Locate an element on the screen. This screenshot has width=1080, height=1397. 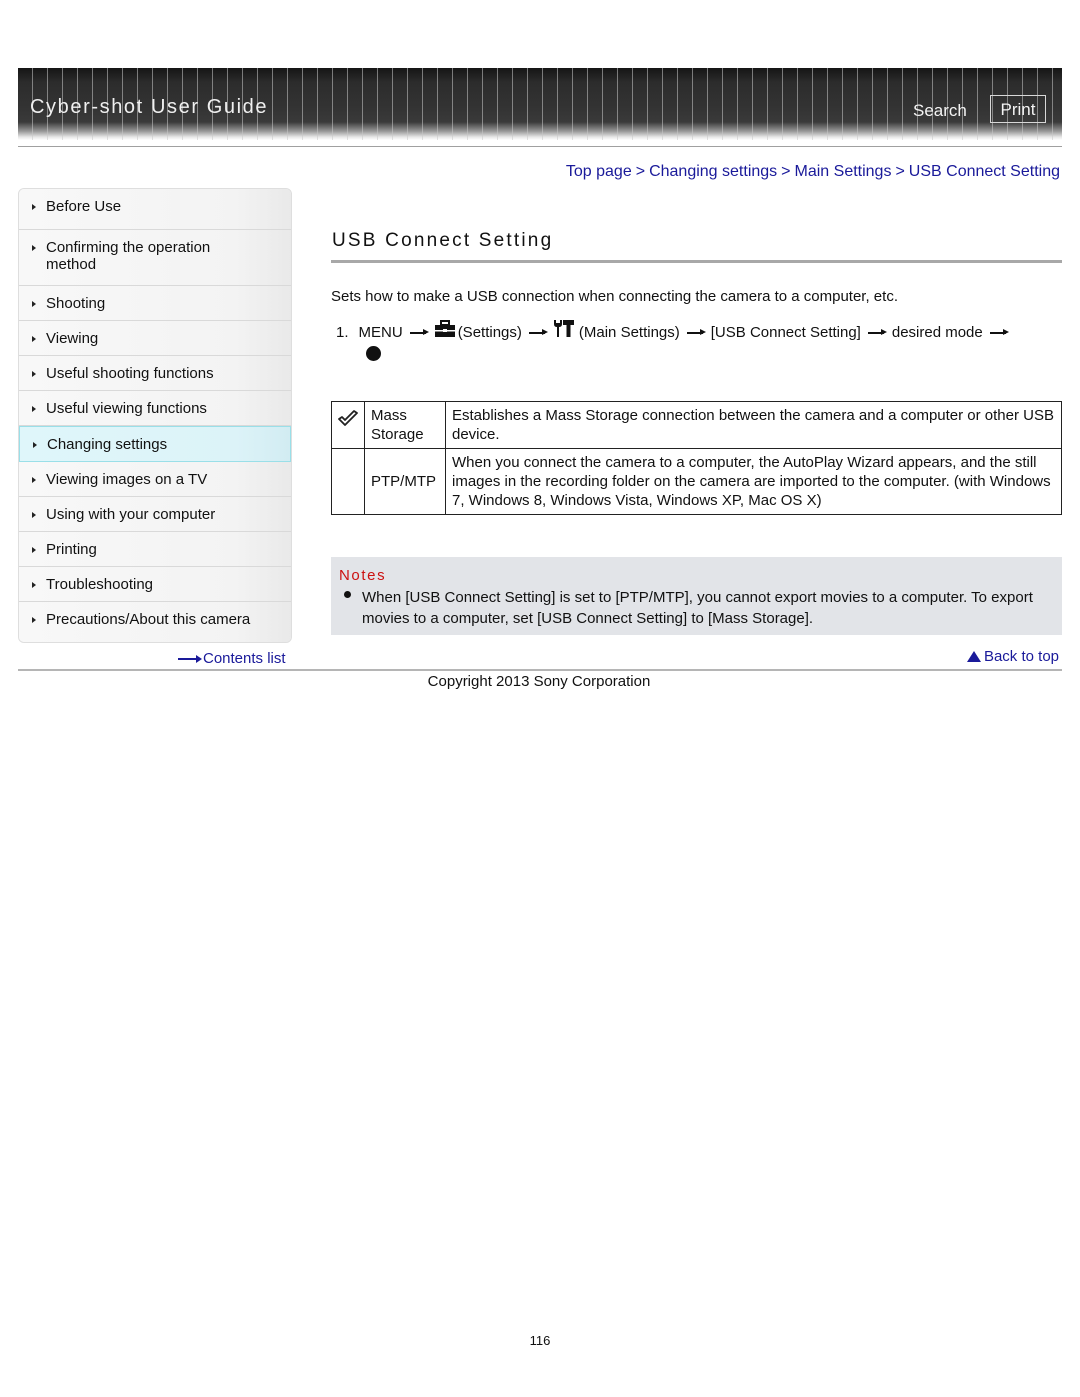
bullet-icon is located at coordinates (347, 594).